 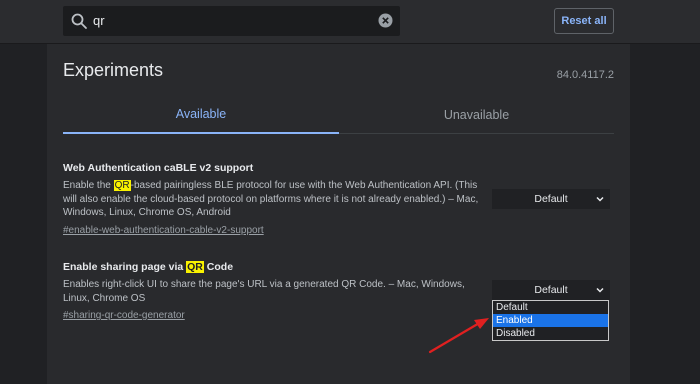 I want to click on tab-bar: Available Unavailable, so click(x=338, y=115).